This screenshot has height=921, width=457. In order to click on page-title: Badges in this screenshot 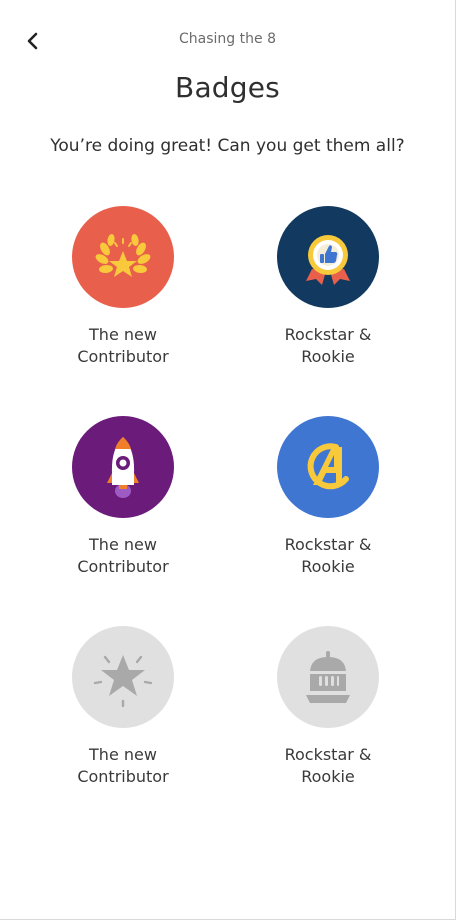, I will do `click(227, 87)`.